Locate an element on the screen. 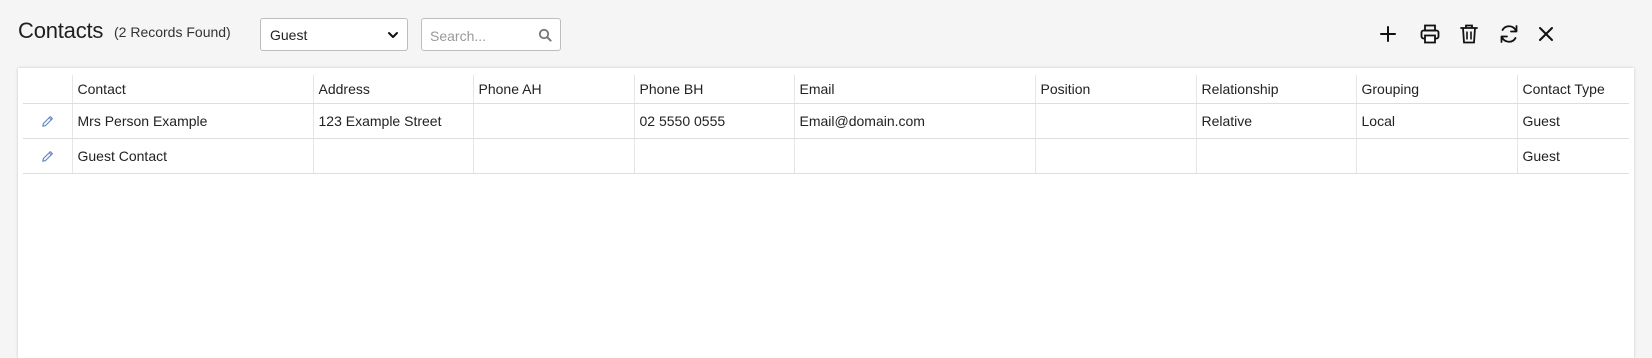 The height and width of the screenshot is (358, 1652). column-header-phone-ah: Phone AH is located at coordinates (553, 89).